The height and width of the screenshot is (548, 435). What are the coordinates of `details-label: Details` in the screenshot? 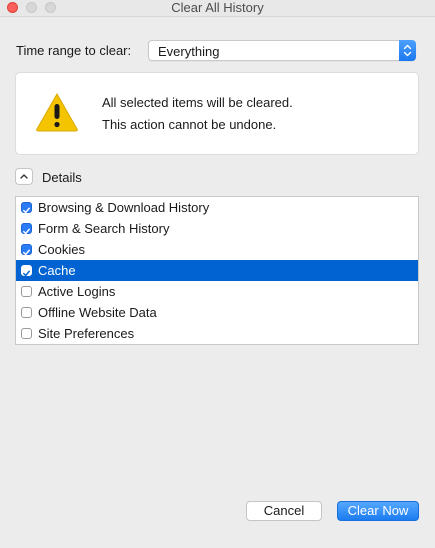 It's located at (62, 177).